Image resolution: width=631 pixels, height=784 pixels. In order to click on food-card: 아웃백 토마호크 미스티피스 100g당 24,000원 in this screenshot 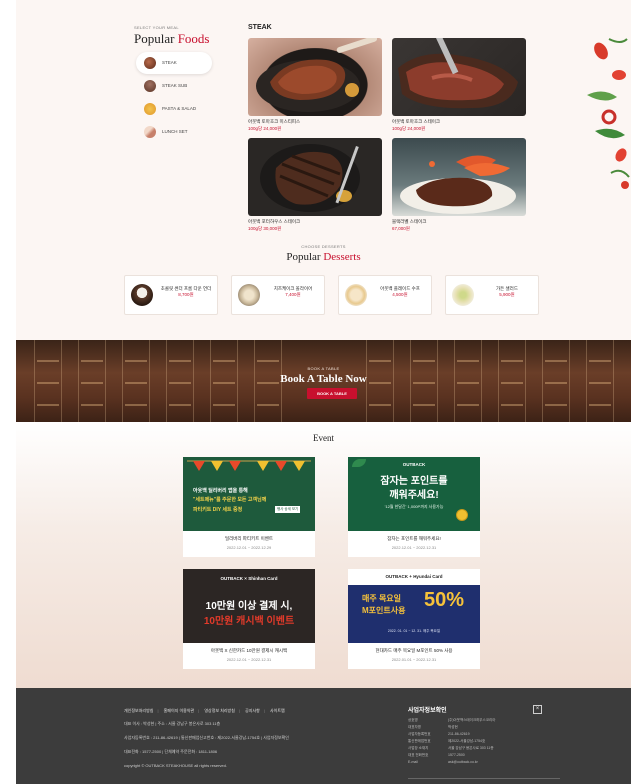, I will do `click(315, 85)`.